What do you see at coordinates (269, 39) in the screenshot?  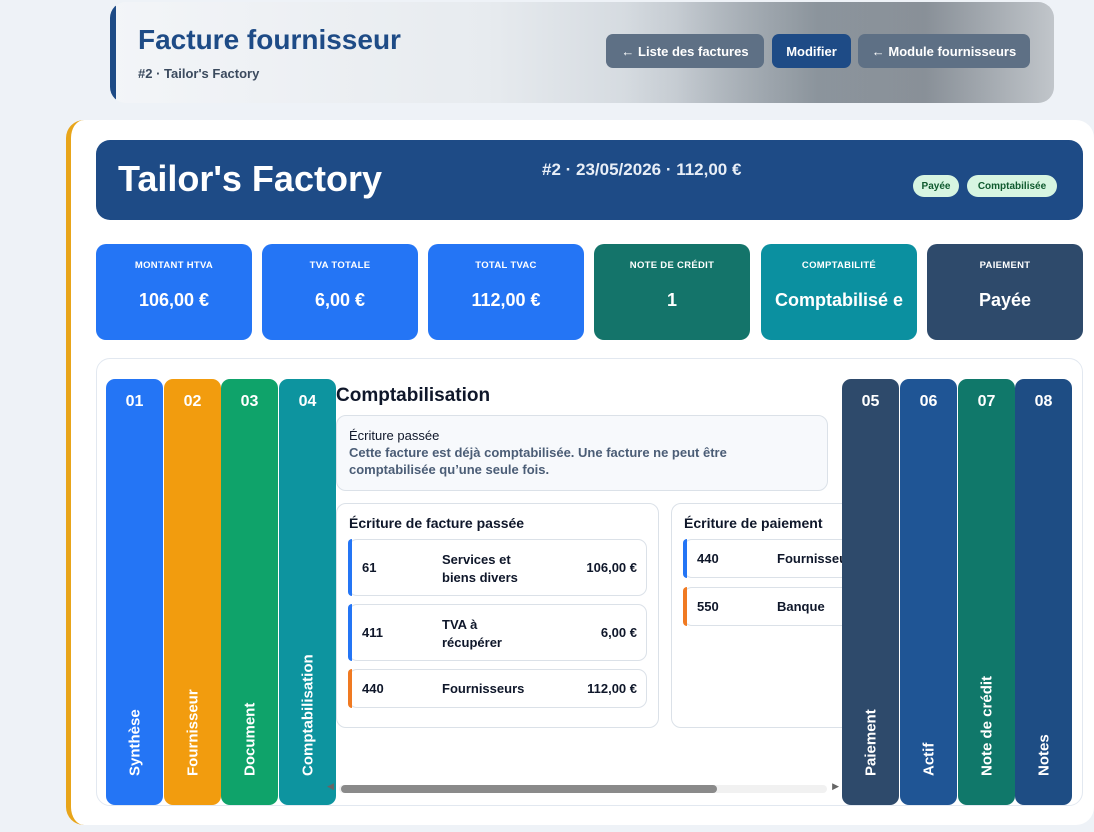 I see `page-title: Facture fournisseur` at bounding box center [269, 39].